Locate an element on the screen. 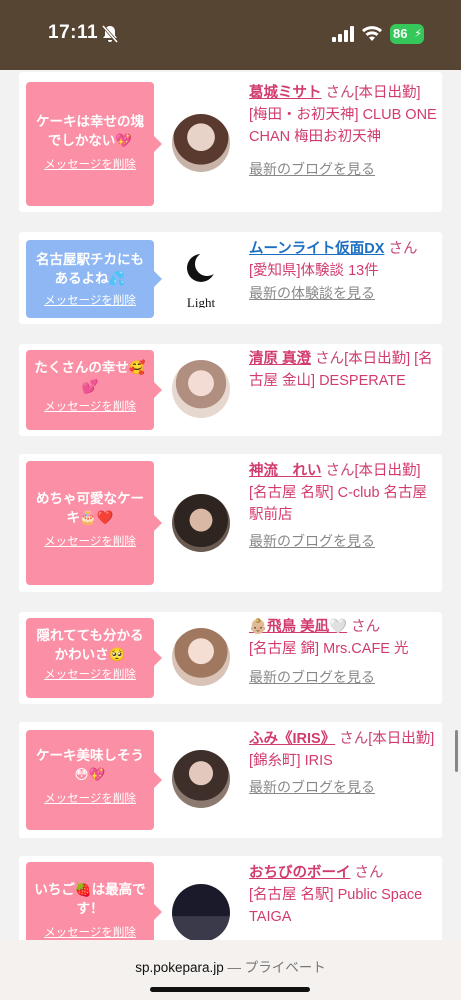 The height and width of the screenshot is (1000, 461). profile-info: ムーンライト仮面DX さん [愛知県]体験談 13件 最新の体験談を見る is located at coordinates (343, 271).